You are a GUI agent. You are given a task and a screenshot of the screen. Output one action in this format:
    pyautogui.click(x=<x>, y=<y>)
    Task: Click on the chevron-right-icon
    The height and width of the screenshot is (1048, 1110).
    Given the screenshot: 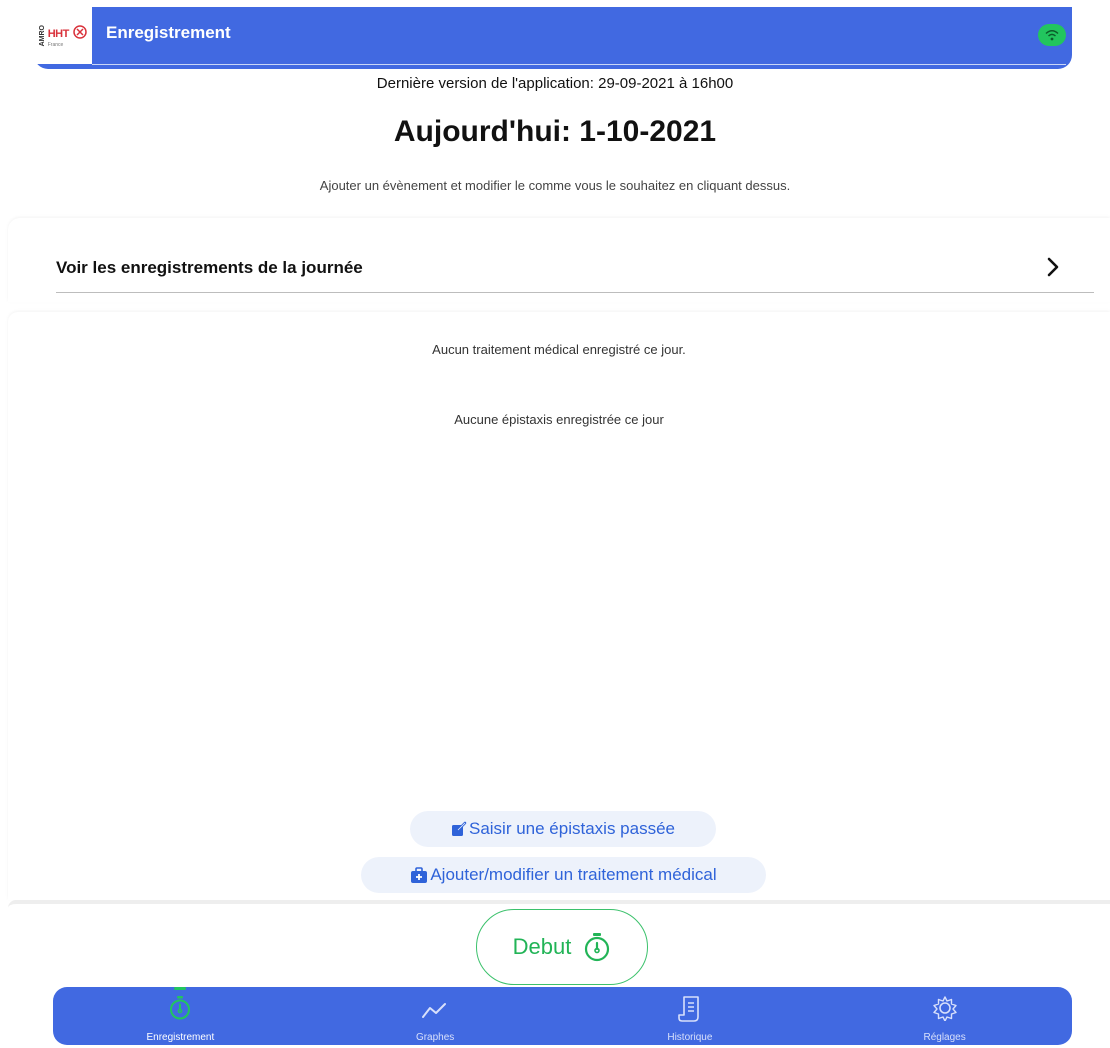 What is the action you would take?
    pyautogui.click(x=1053, y=267)
    